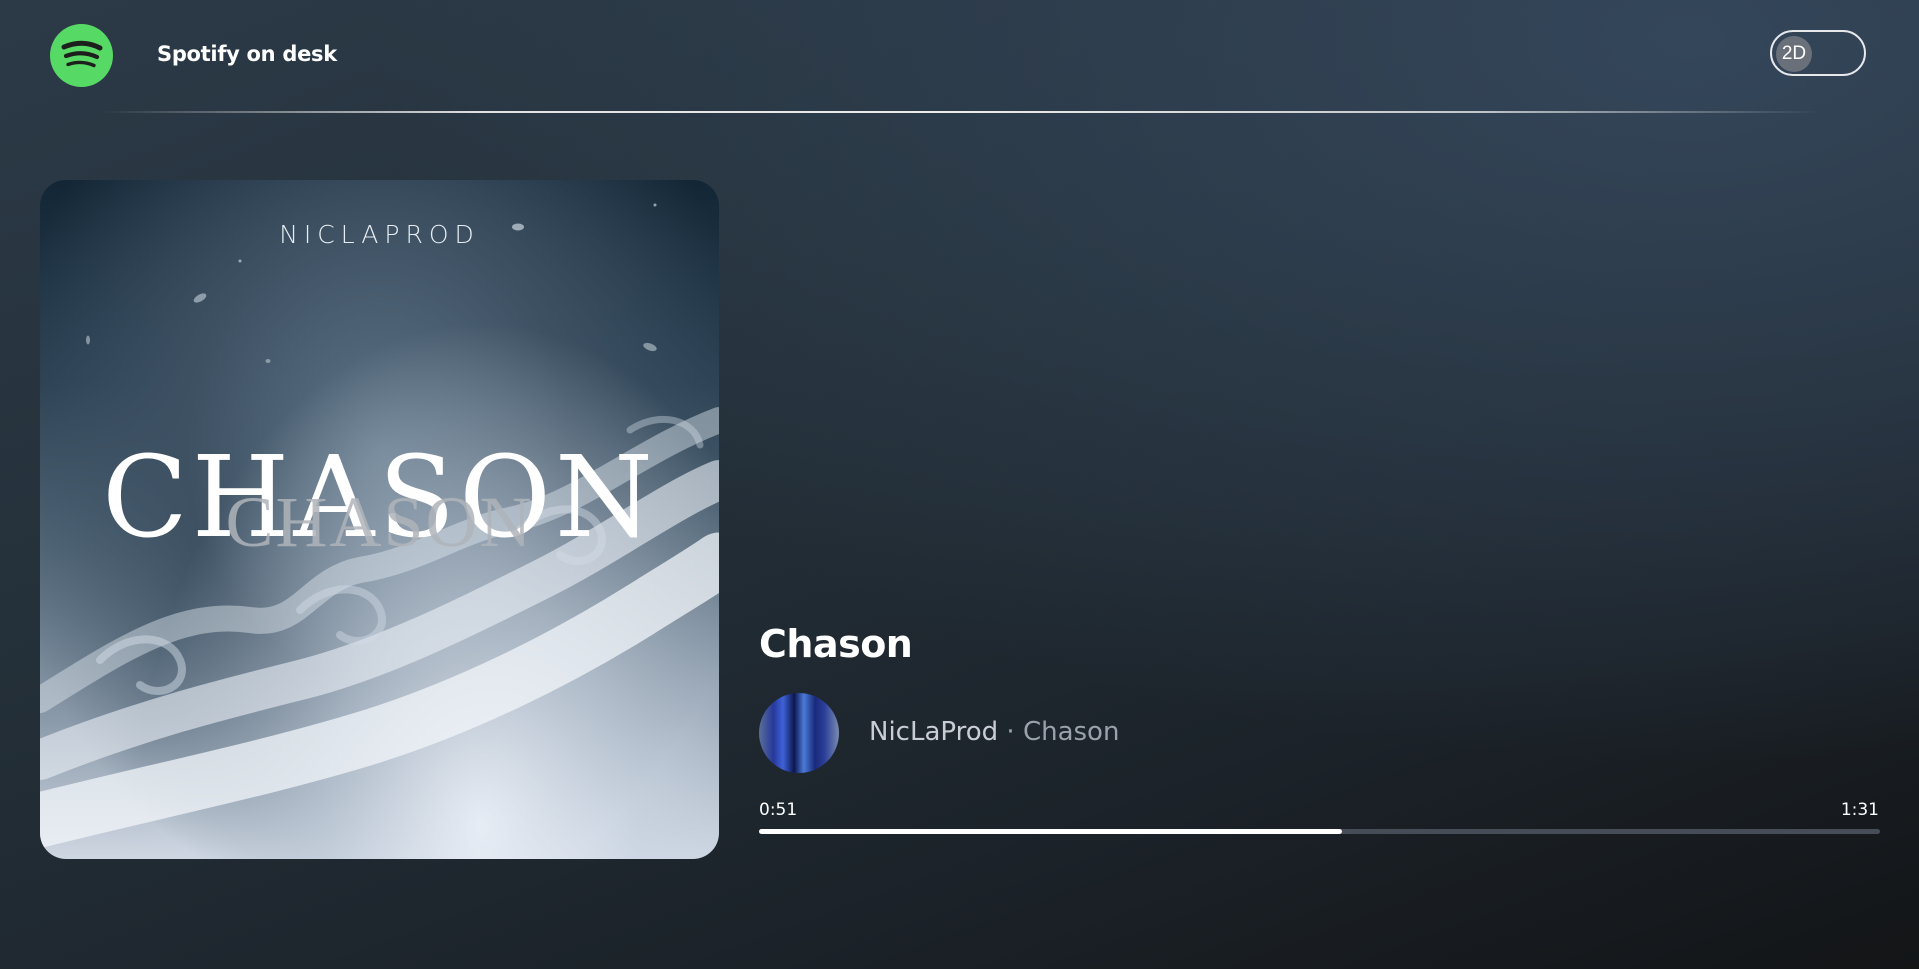 This screenshot has height=969, width=1919. Describe the element at coordinates (1818, 53) in the screenshot. I see `mode-toggle: 2D` at that location.